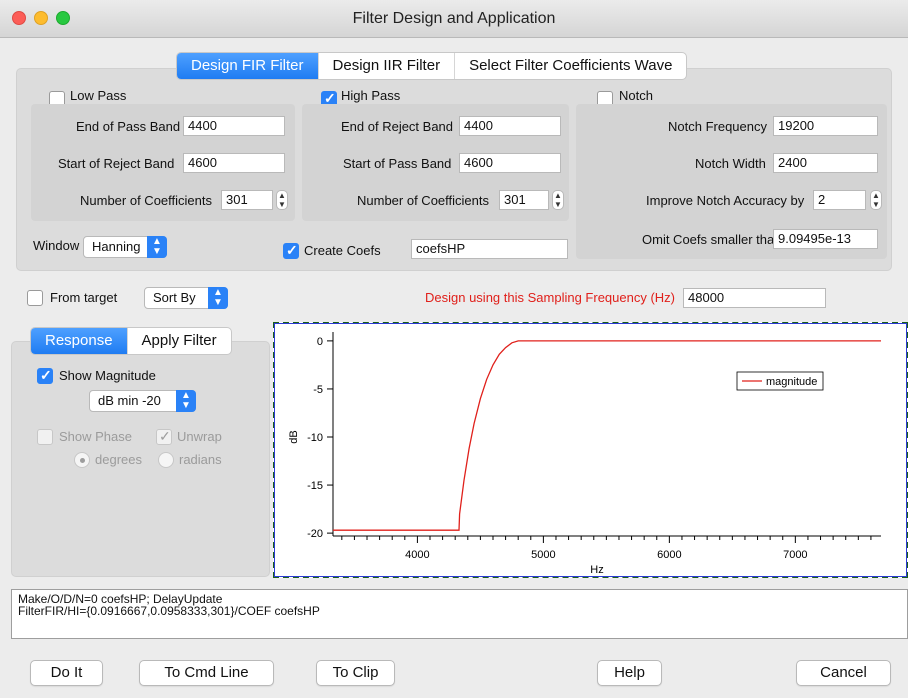 The width and height of the screenshot is (908, 698). What do you see at coordinates (570, 66) in the screenshot?
I see `tab-select-coefs-wave: Select Filter Coefficients Wave` at bounding box center [570, 66].